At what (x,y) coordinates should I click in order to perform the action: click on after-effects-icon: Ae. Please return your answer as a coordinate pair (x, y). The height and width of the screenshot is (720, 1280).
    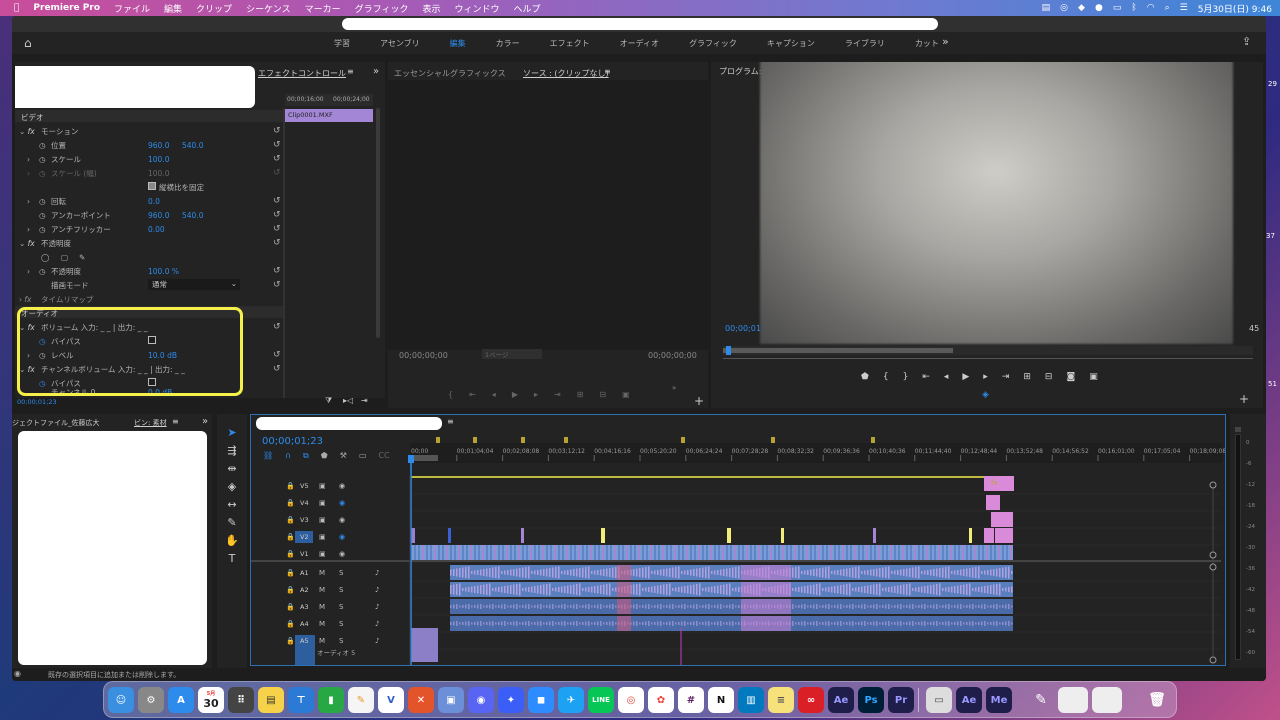
    Looking at the image, I should click on (841, 700).